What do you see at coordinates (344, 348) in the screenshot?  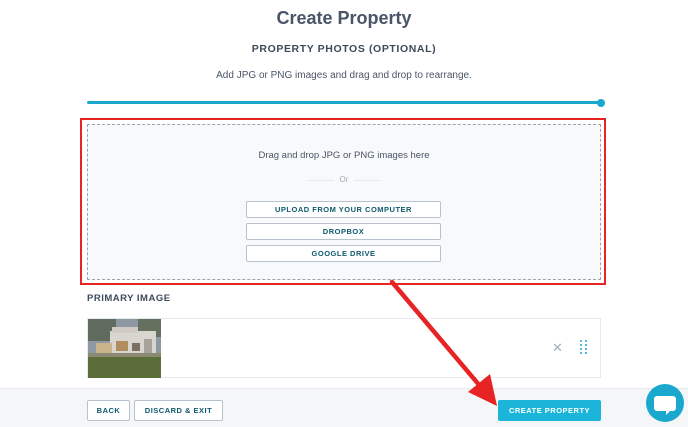 I see `primary-image-card: ✕` at bounding box center [344, 348].